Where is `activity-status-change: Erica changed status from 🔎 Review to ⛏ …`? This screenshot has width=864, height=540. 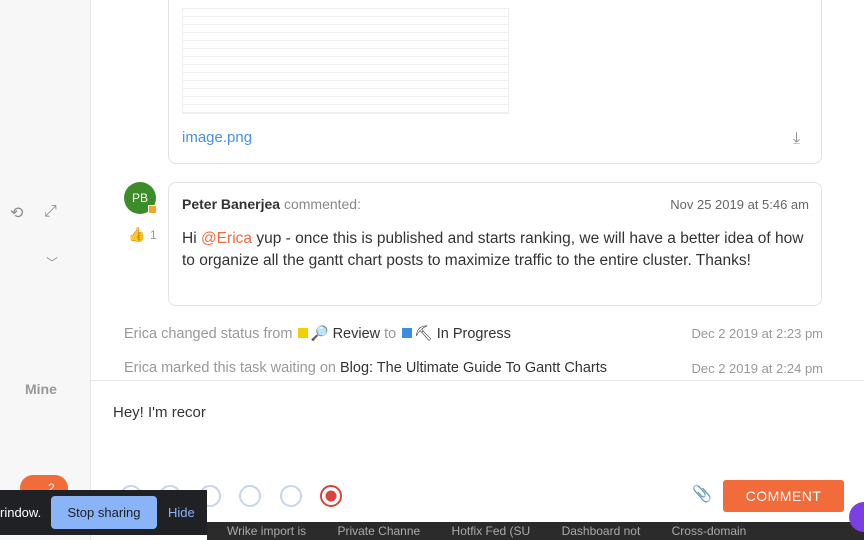 activity-status-change: Erica changed status from 🔎 Review to ⛏ … is located at coordinates (317, 334).